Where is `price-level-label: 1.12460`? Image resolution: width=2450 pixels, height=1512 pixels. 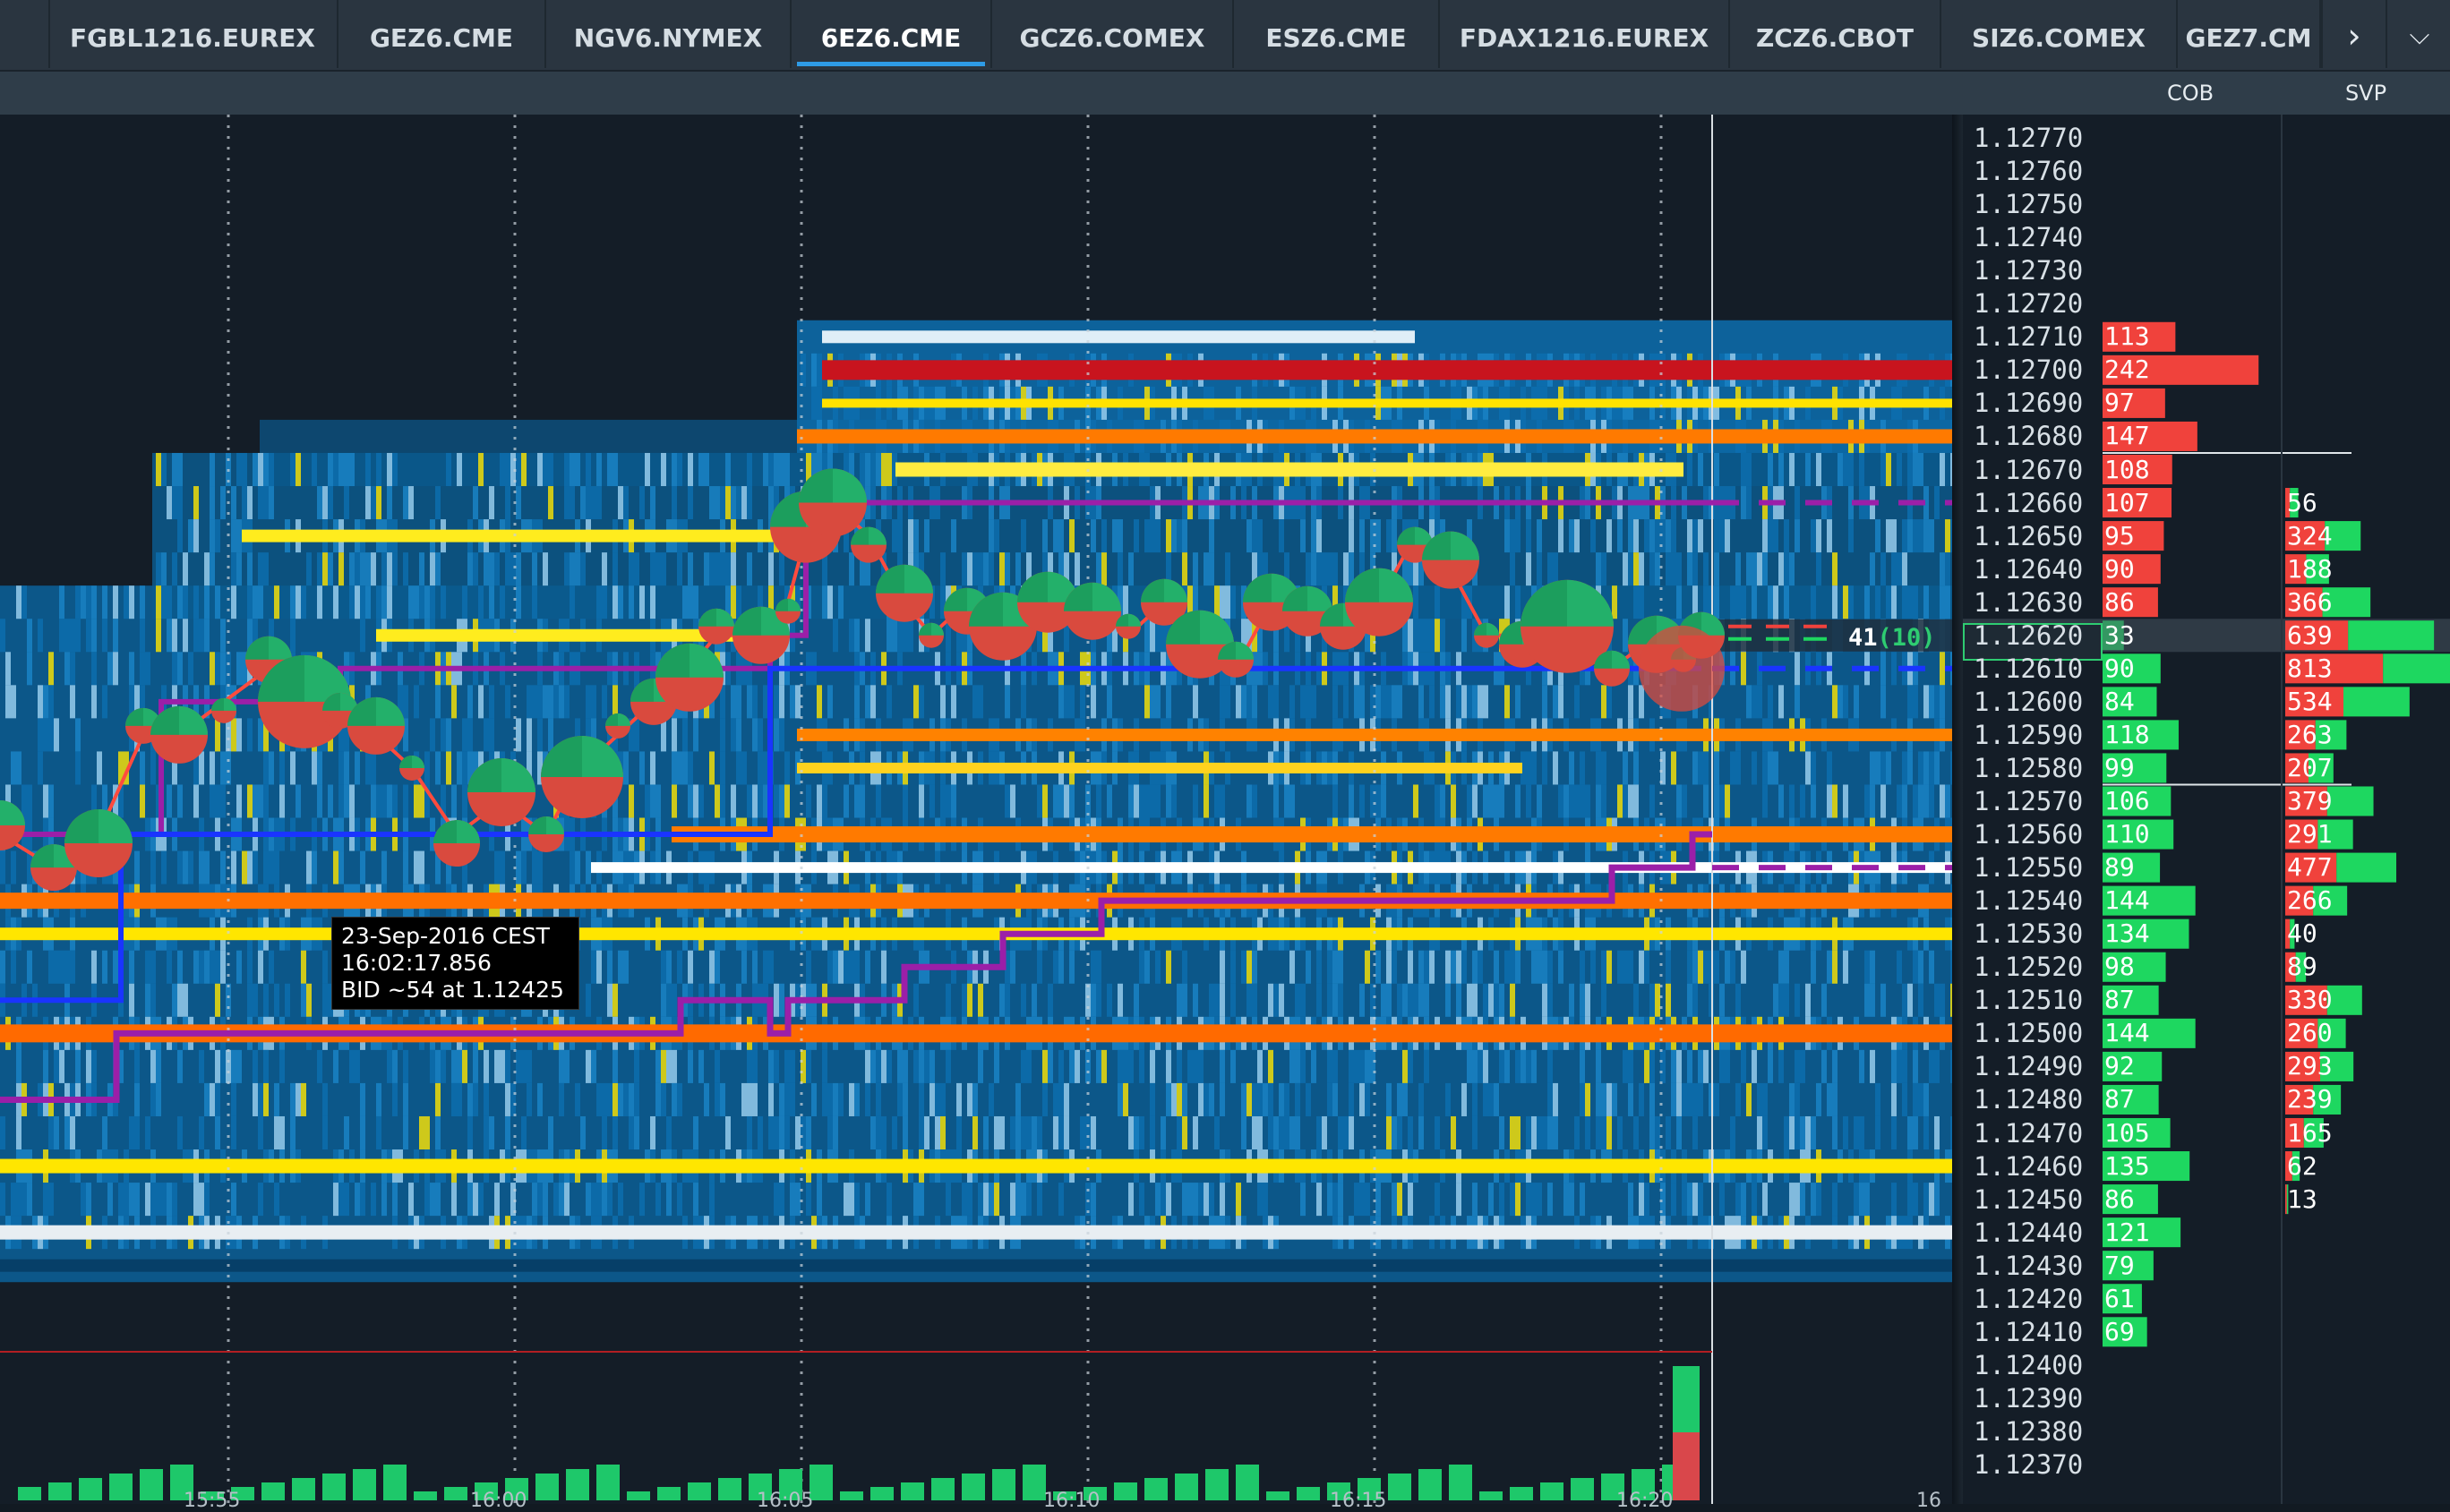
price-level-label: 1.12460 is located at coordinates (2029, 1166).